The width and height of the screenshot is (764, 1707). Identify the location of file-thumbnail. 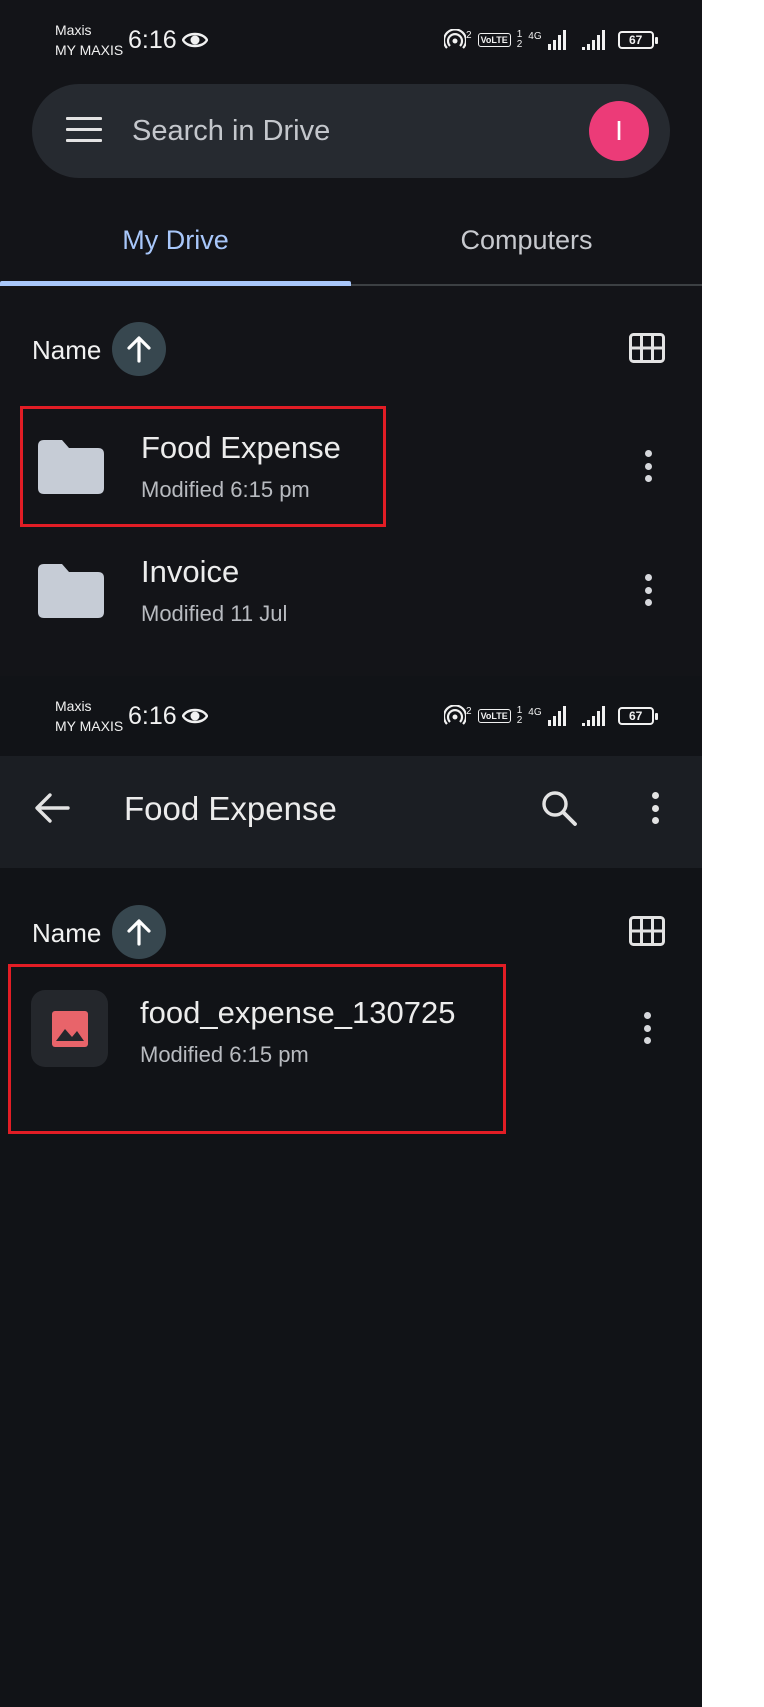
(69, 1028).